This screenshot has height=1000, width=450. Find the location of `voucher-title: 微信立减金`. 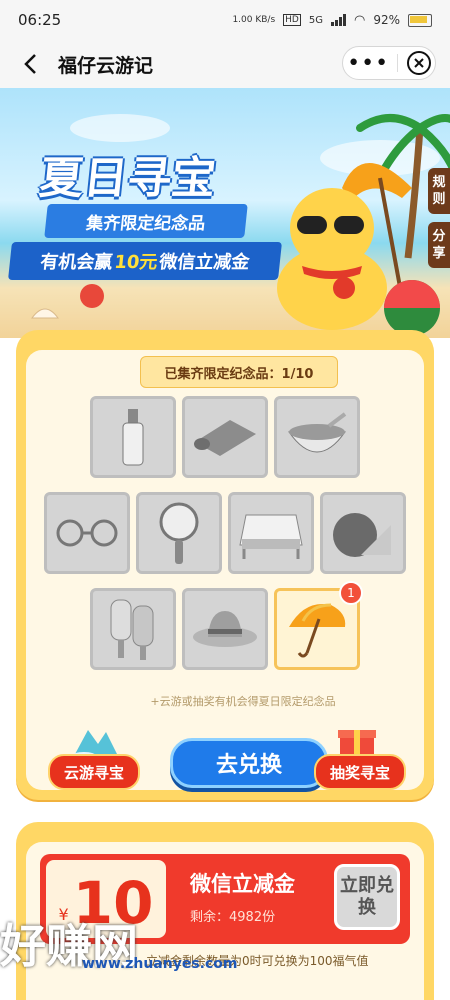

voucher-title: 微信立减金 is located at coordinates (242, 884).